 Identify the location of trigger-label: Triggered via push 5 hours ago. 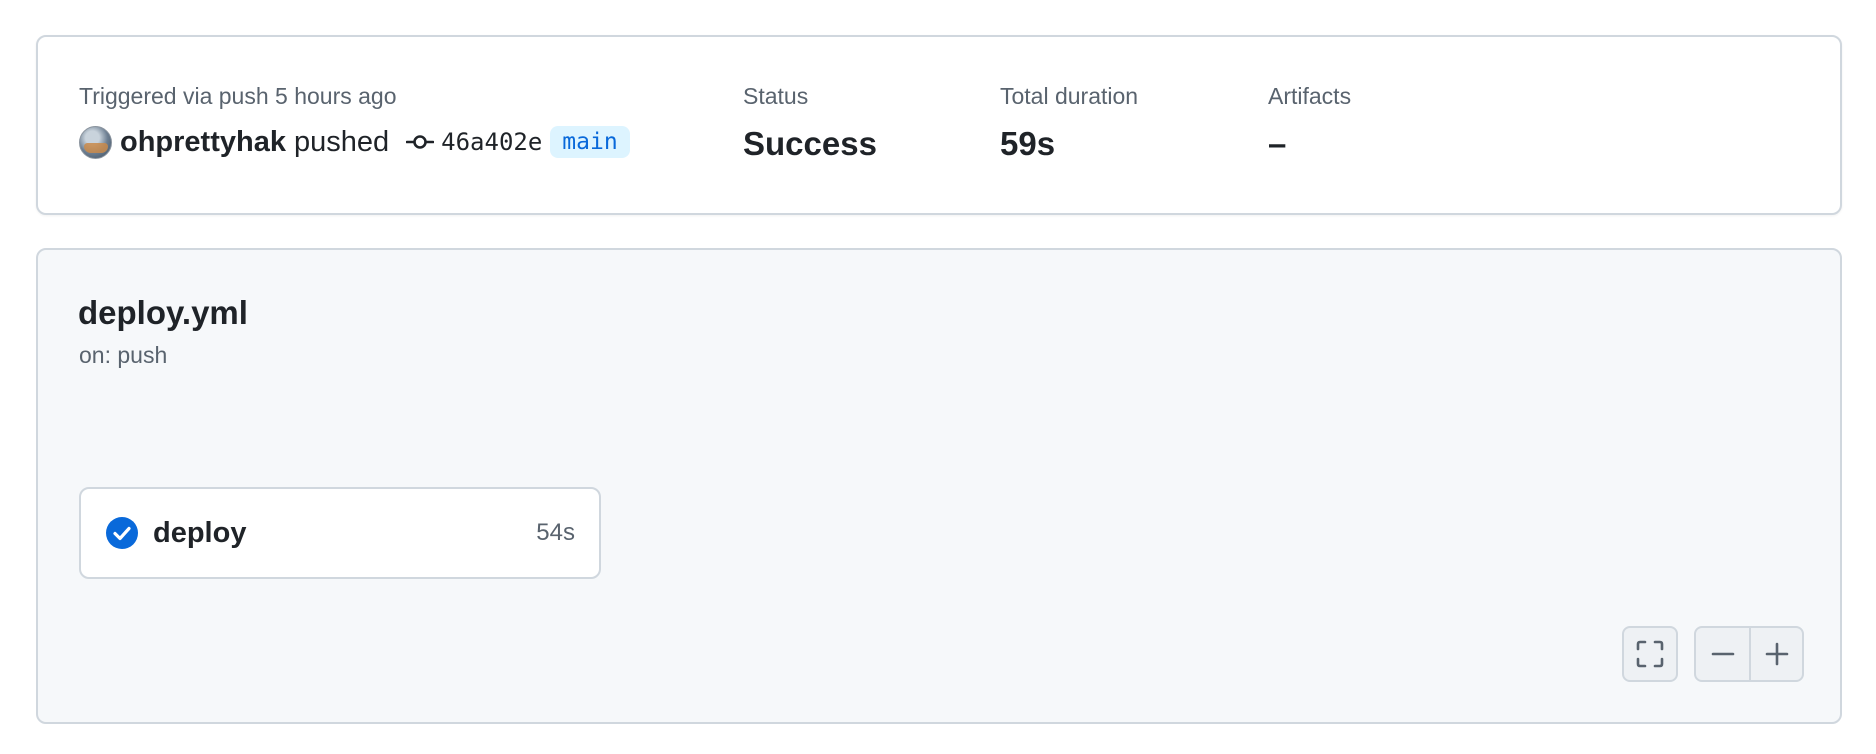
(238, 96).